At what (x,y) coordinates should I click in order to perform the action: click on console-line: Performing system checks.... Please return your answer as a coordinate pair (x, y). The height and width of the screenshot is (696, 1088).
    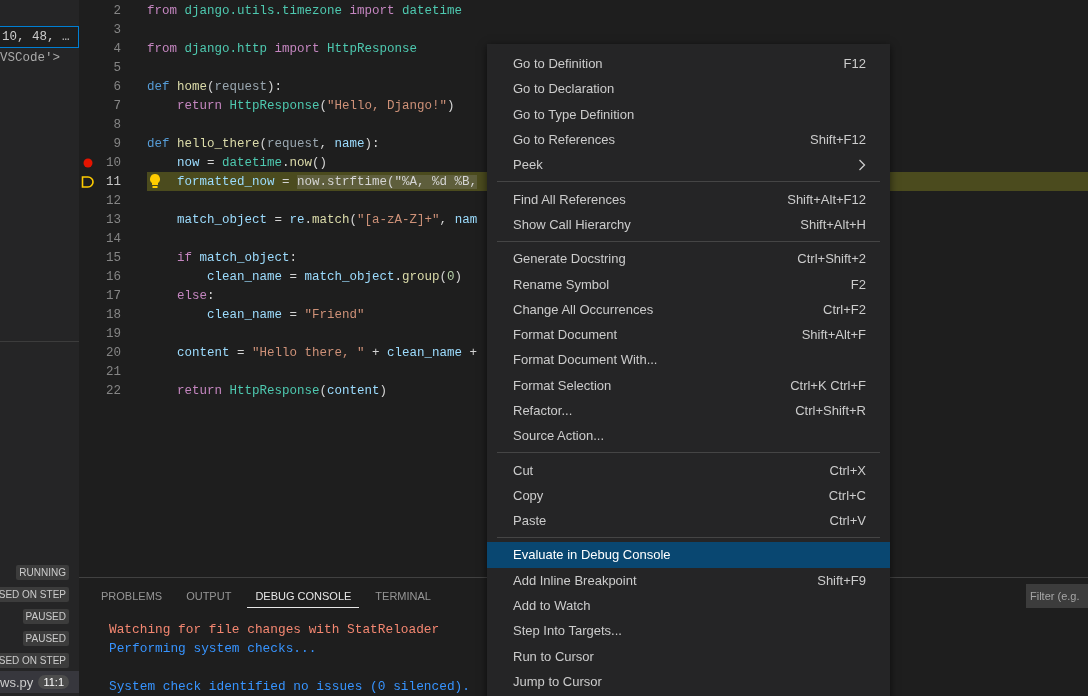
    Looking at the image, I should click on (213, 649).